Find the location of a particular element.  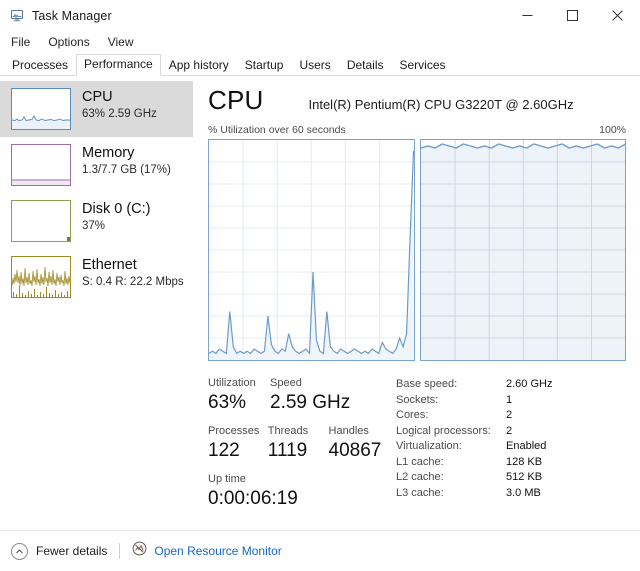

window-controls is located at coordinates (572, 15).